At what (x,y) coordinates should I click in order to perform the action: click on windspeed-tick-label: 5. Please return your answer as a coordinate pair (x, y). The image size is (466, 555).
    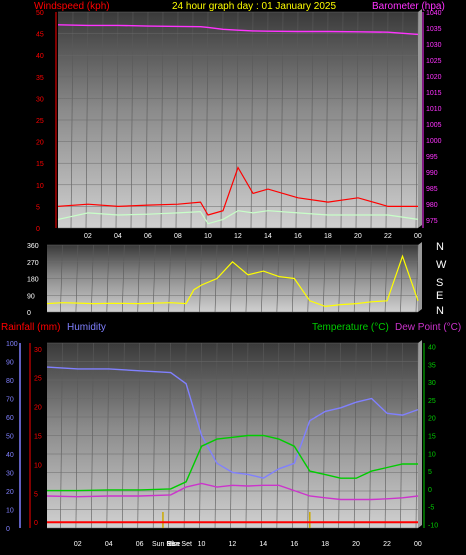
    Looking at the image, I should click on (38, 207).